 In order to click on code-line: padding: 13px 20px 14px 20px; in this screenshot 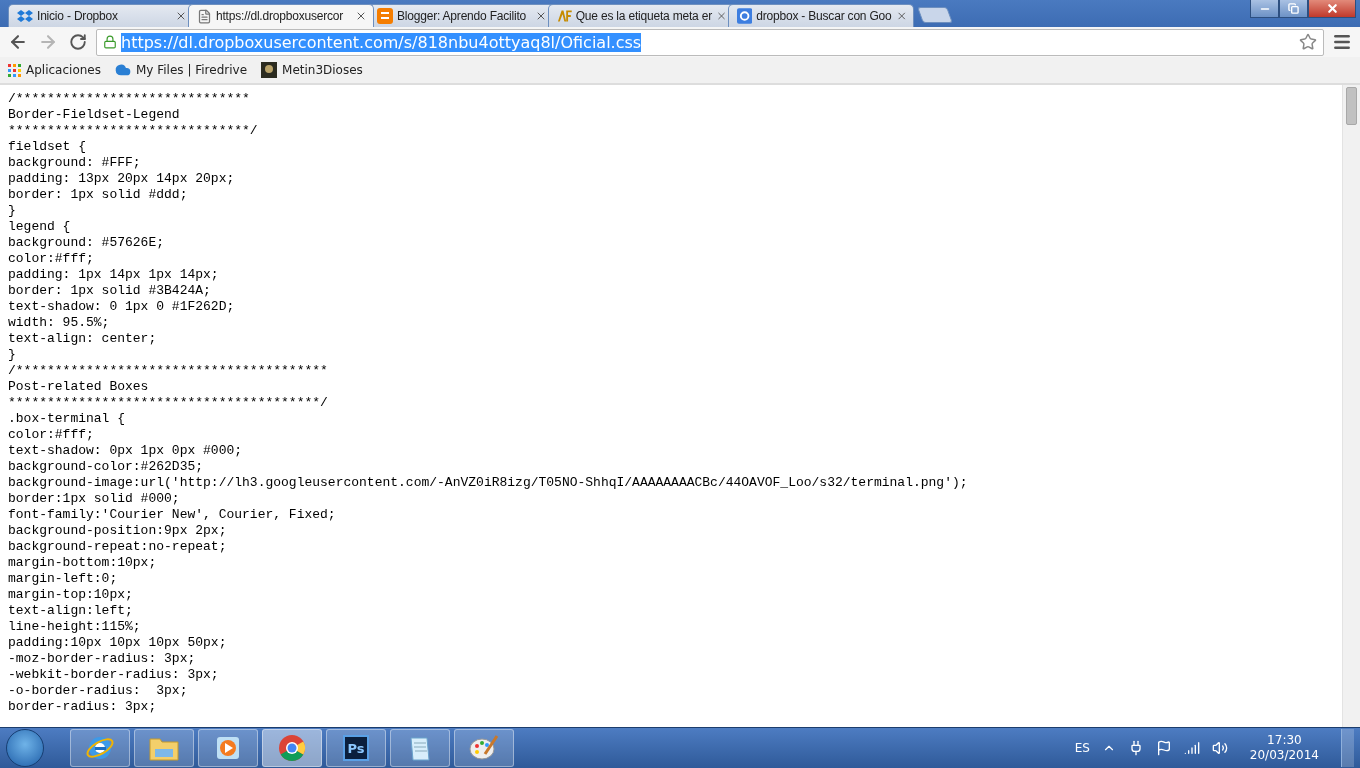, I will do `click(121, 179)`.